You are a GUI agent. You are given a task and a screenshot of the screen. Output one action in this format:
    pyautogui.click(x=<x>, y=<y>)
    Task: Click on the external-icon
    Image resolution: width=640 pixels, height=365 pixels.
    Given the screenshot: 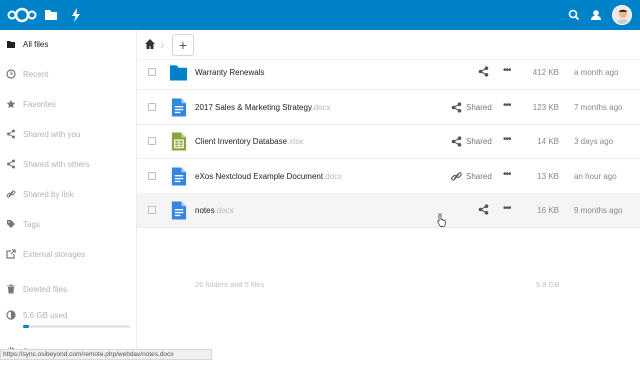 What is the action you would take?
    pyautogui.click(x=11, y=254)
    